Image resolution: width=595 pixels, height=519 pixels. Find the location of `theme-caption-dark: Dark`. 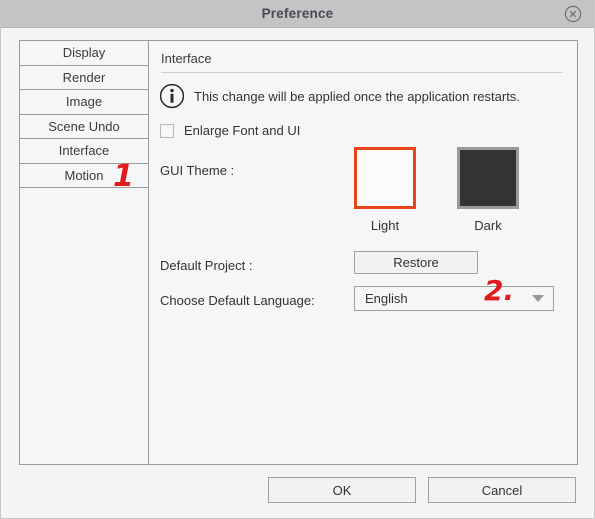

theme-caption-dark: Dark is located at coordinates (488, 225).